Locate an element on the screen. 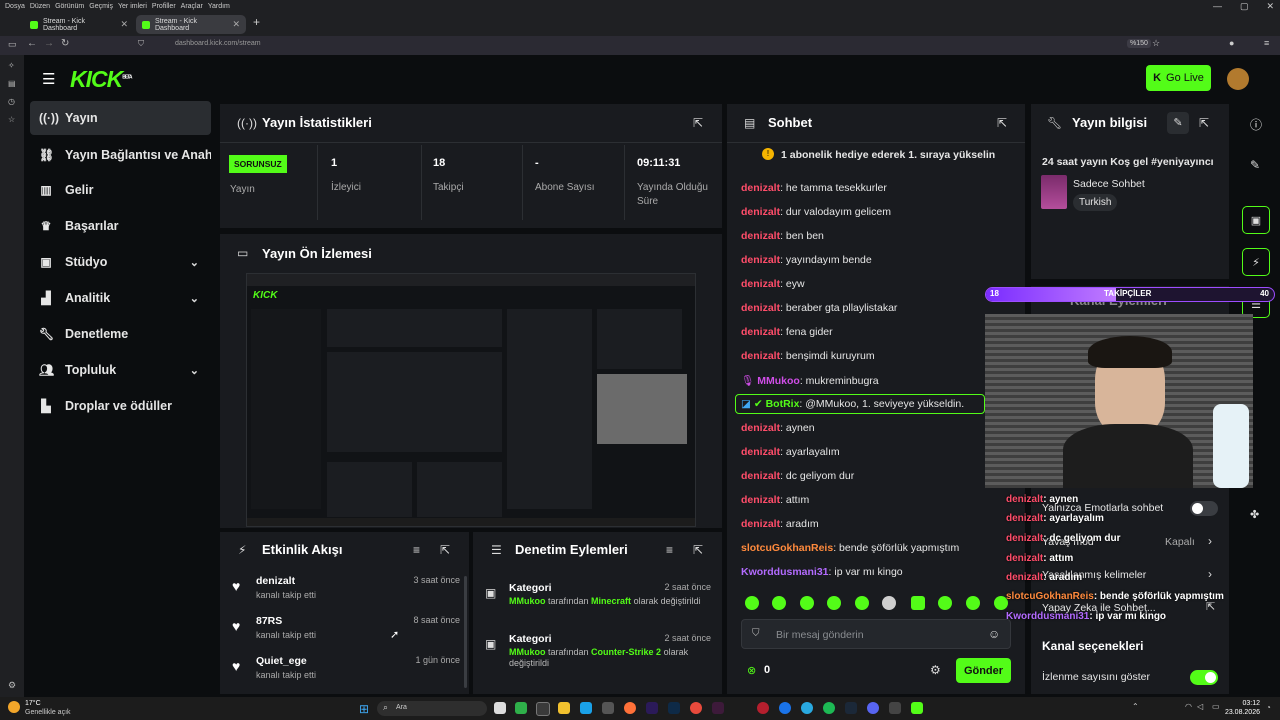 The height and width of the screenshot is (720, 1280). go-live-button: K Go Live is located at coordinates (1178, 78).